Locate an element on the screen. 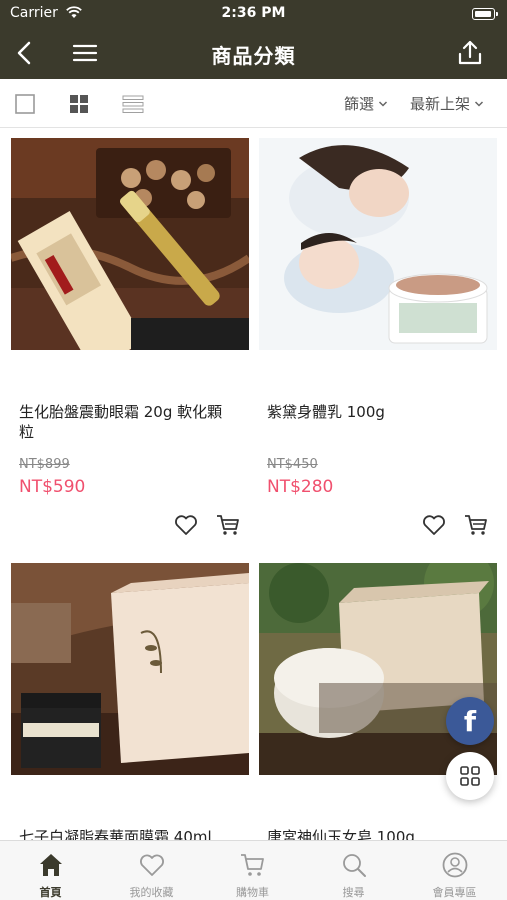 The width and height of the screenshot is (507, 900). tab-label: 購物車 is located at coordinates (252, 892).